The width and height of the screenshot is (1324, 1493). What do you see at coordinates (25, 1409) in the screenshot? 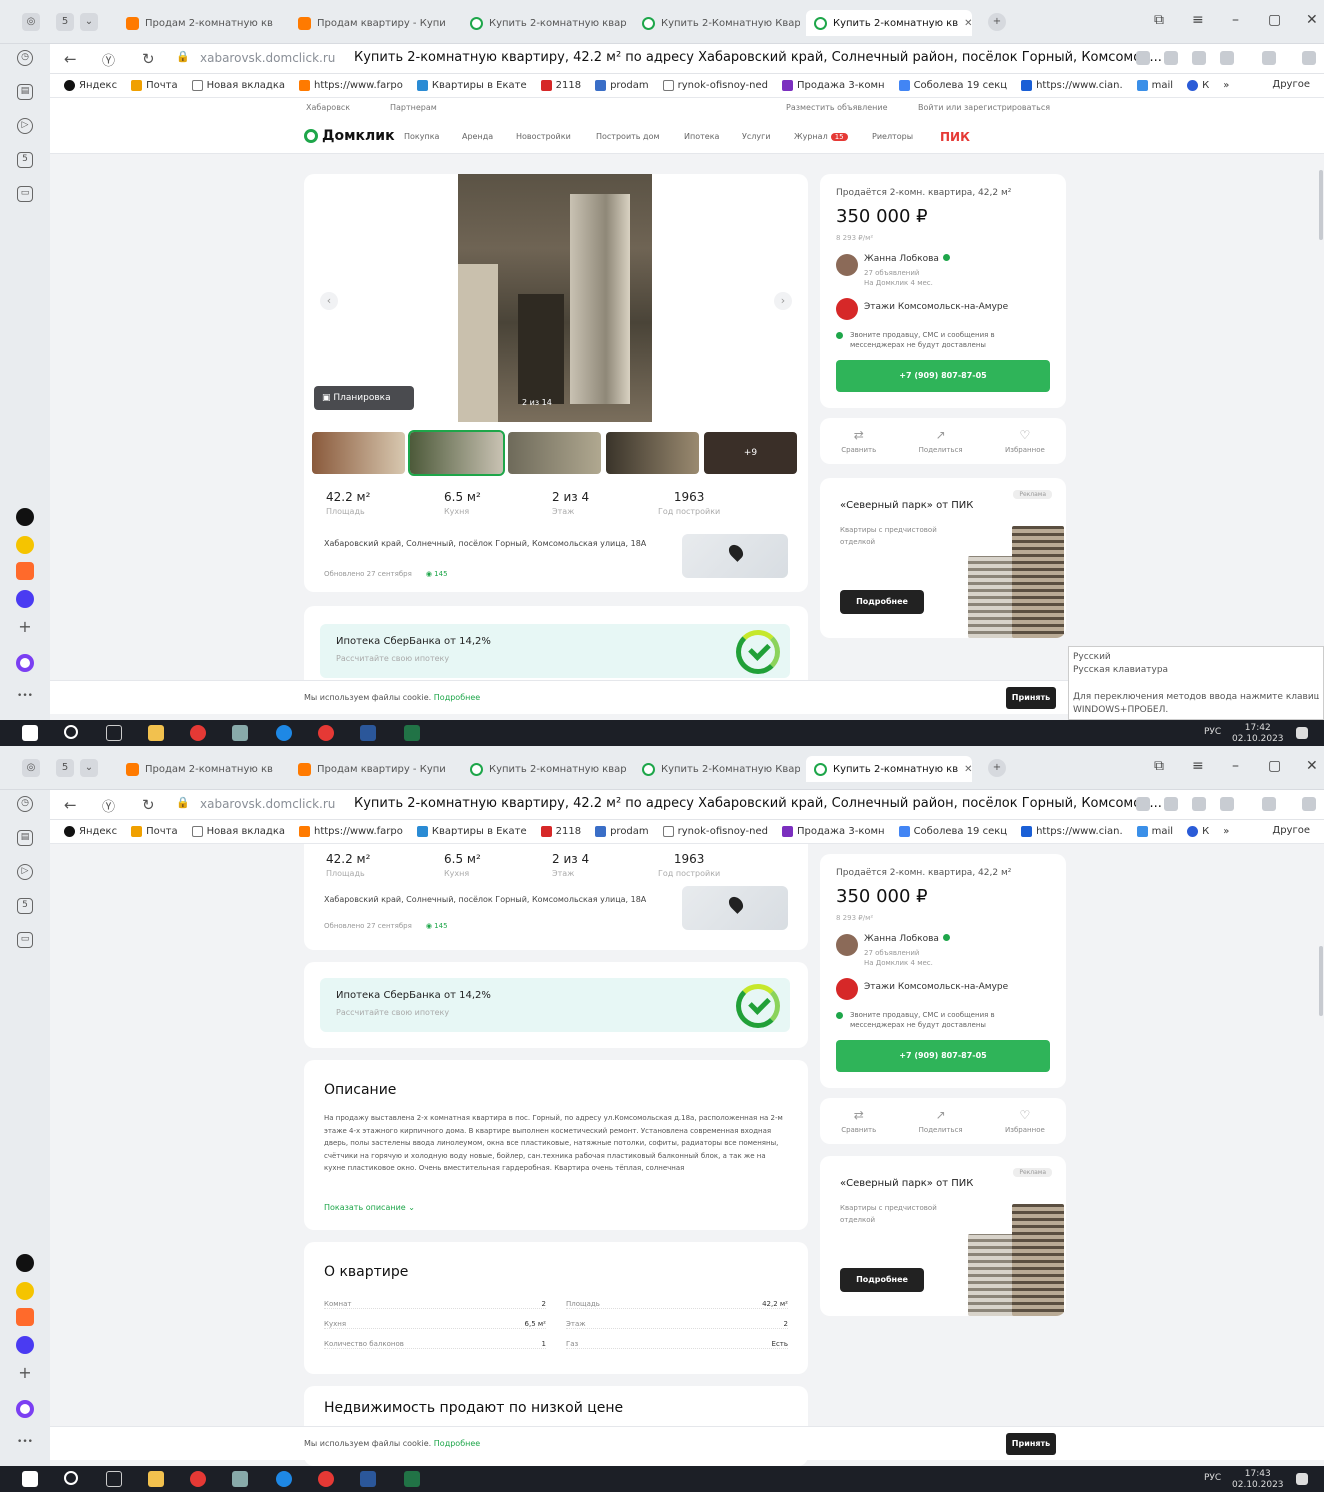
I see `alice-icon` at bounding box center [25, 1409].